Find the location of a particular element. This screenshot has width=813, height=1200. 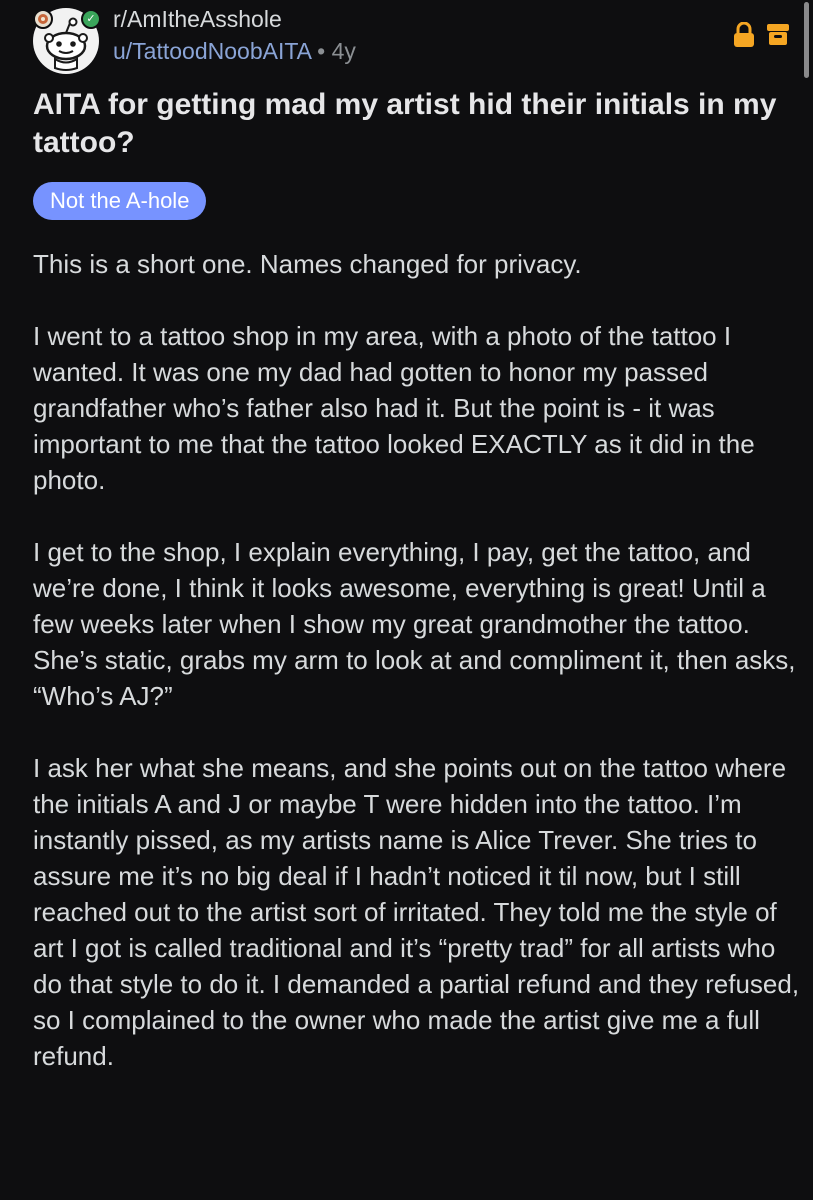

award-badge-icon is located at coordinates (43, 19).